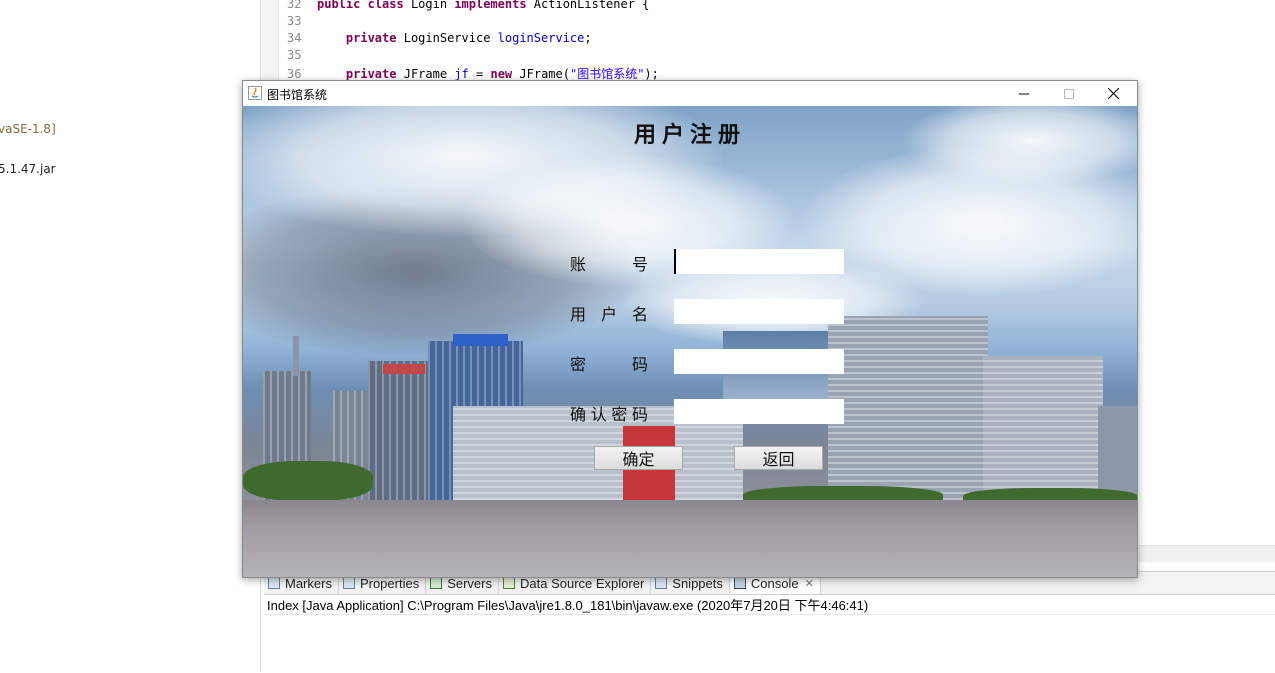 The height and width of the screenshot is (673, 1275). I want to click on minimize-button, so click(1023, 93).